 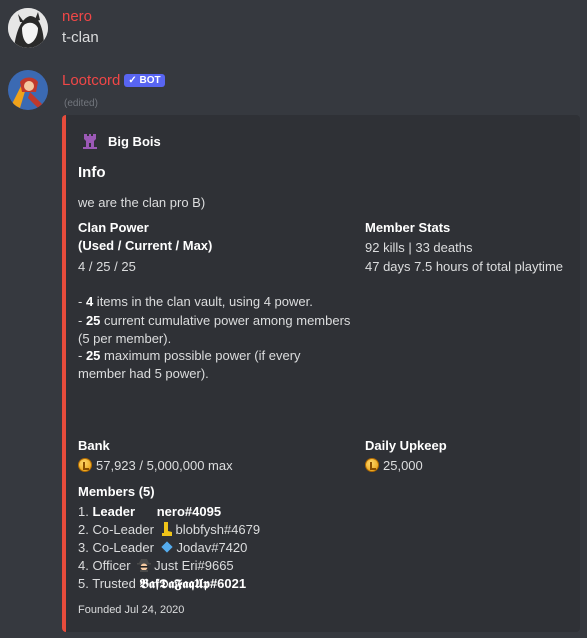 What do you see at coordinates (134, 141) in the screenshot?
I see `embed-author-name: Big Bois` at bounding box center [134, 141].